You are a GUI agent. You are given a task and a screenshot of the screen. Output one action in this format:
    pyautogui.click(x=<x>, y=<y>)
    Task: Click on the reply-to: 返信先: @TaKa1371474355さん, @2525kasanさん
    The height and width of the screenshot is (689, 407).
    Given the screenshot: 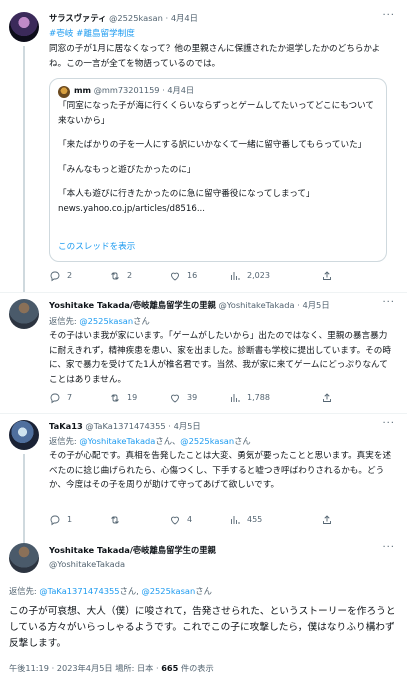 What is the action you would take?
    pyautogui.click(x=110, y=591)
    